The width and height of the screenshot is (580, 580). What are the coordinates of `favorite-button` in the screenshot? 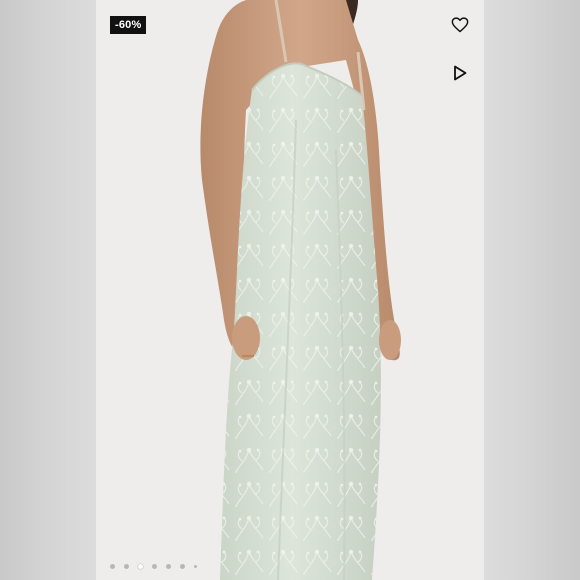 It's located at (460, 25).